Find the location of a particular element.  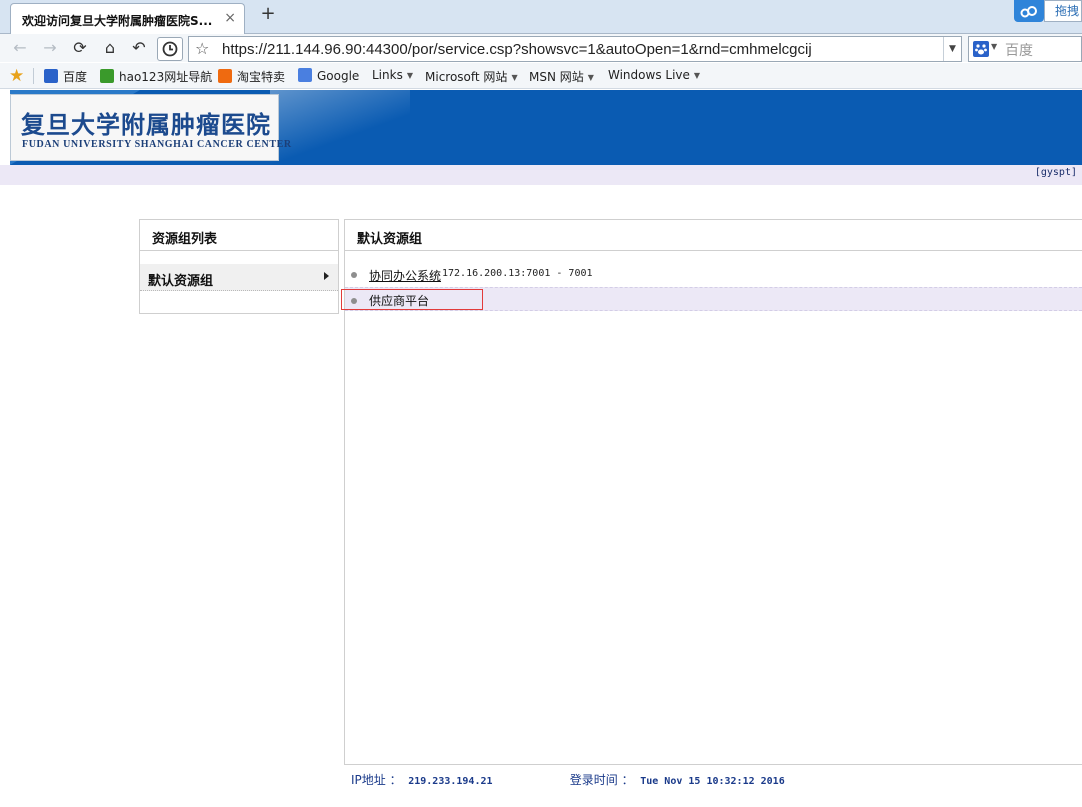

history-clock-button is located at coordinates (170, 49).